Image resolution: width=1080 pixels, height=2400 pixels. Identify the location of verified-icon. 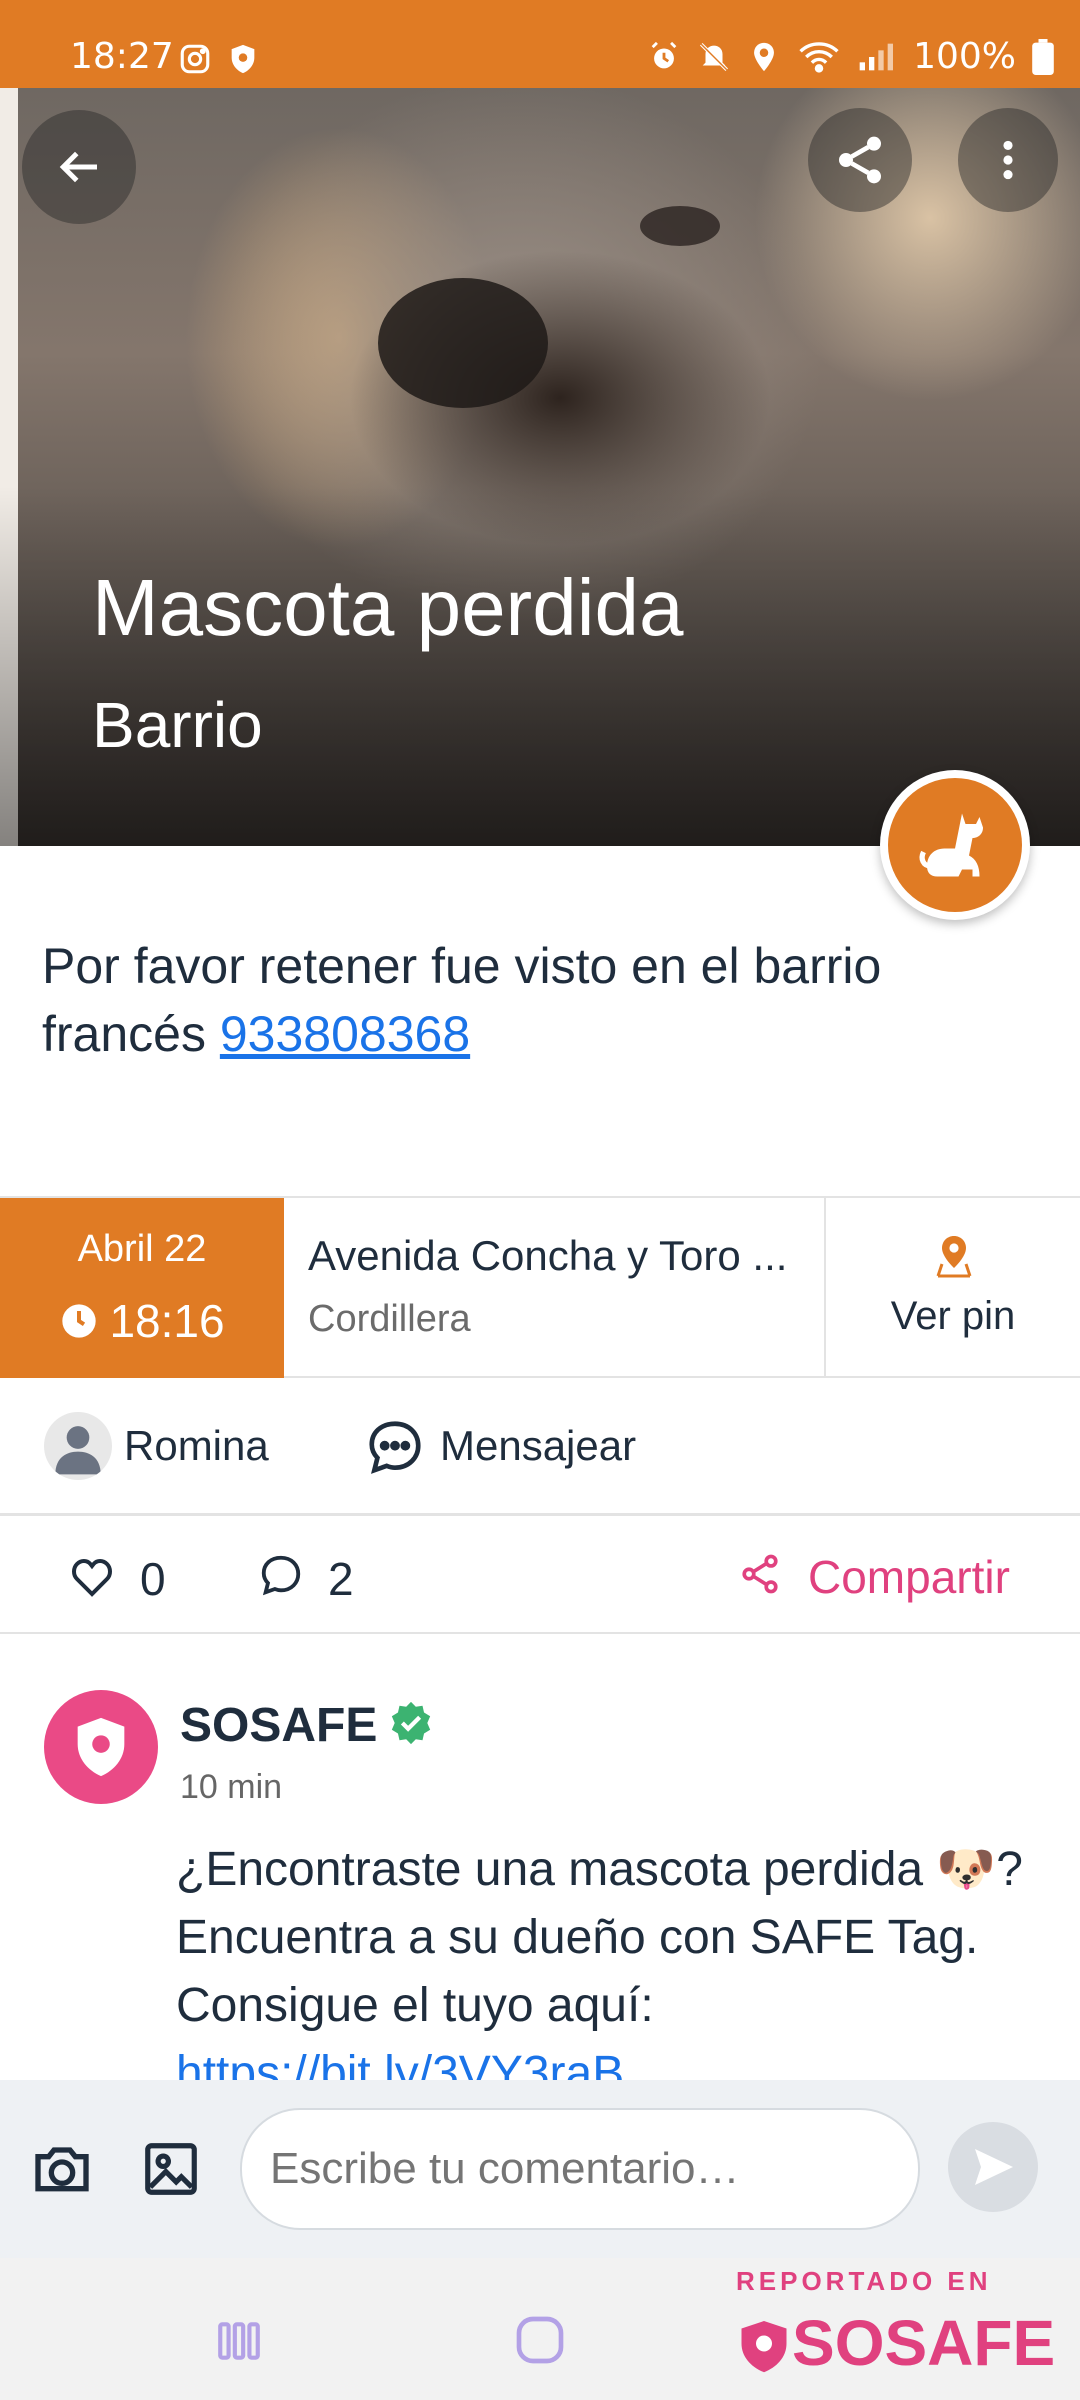
(411, 1723).